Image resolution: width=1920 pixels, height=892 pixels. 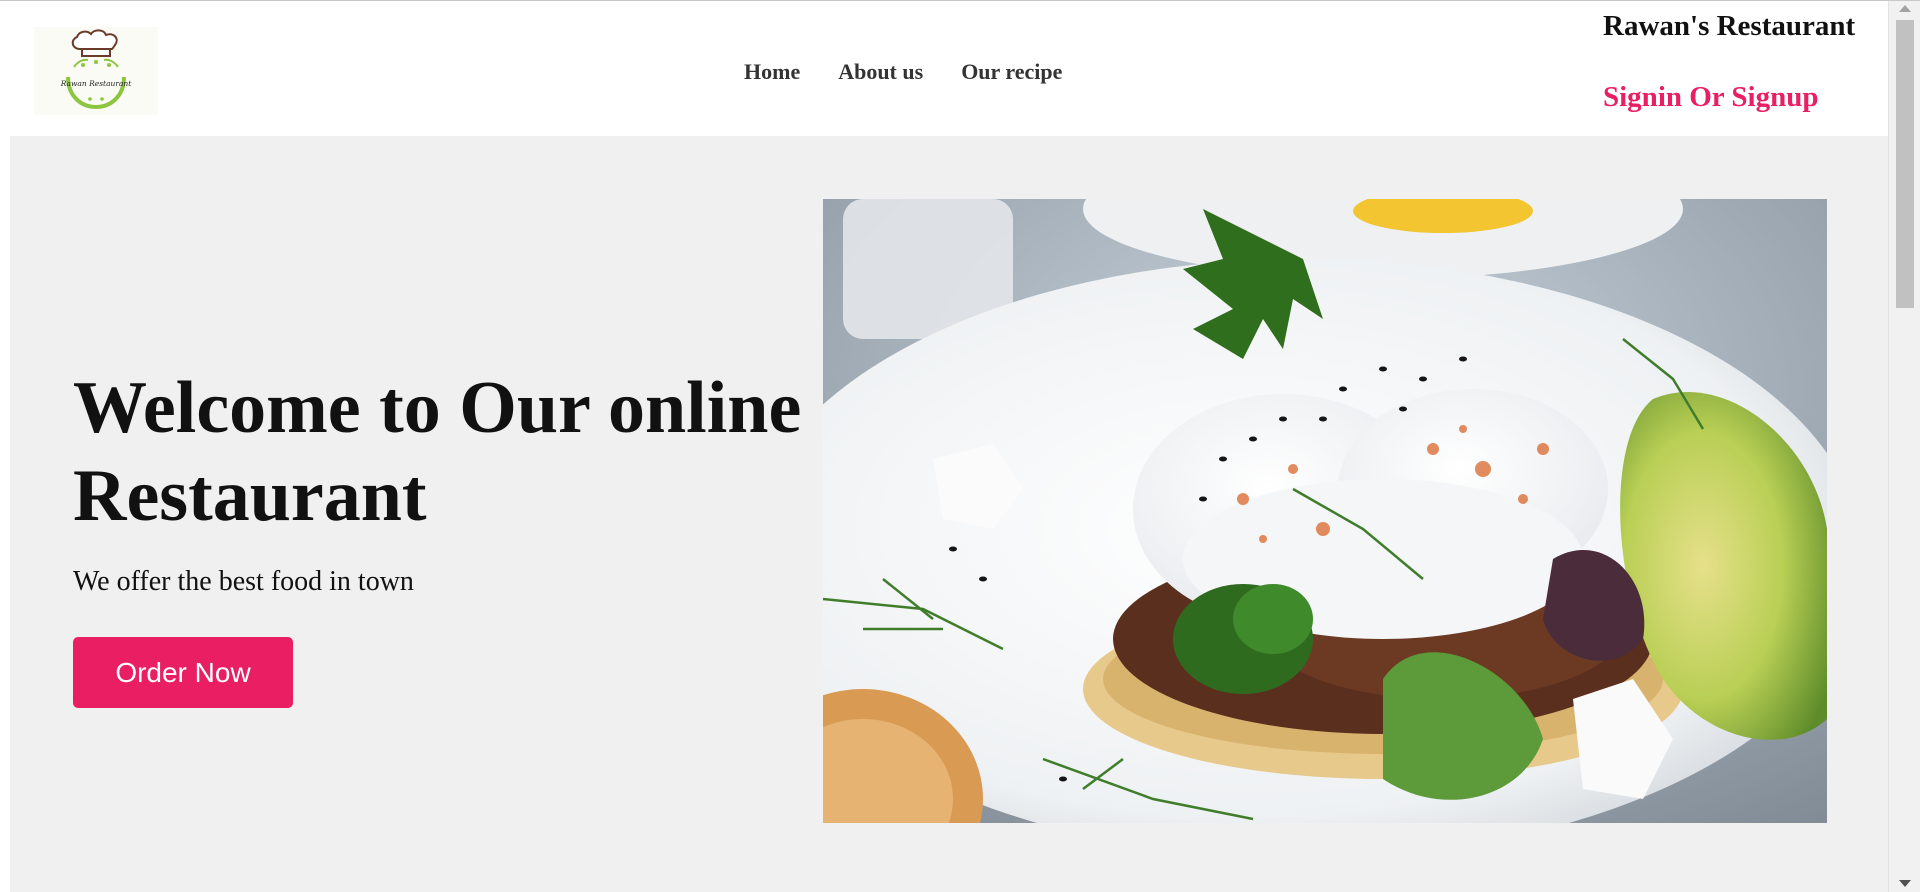 I want to click on main-nav: Home About us Our recipe, so click(x=903, y=72).